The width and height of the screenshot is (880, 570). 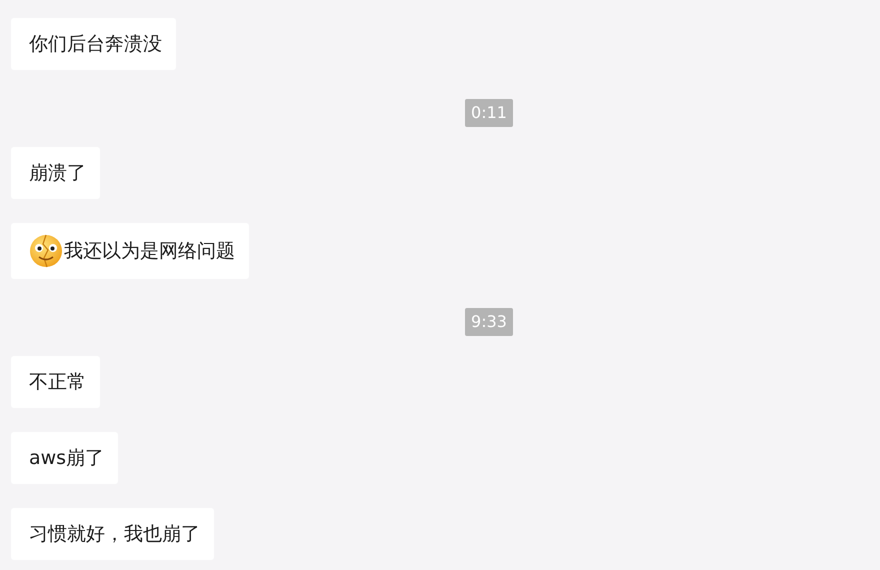 I want to click on message-text: 你们后台奔溃没, so click(x=95, y=44).